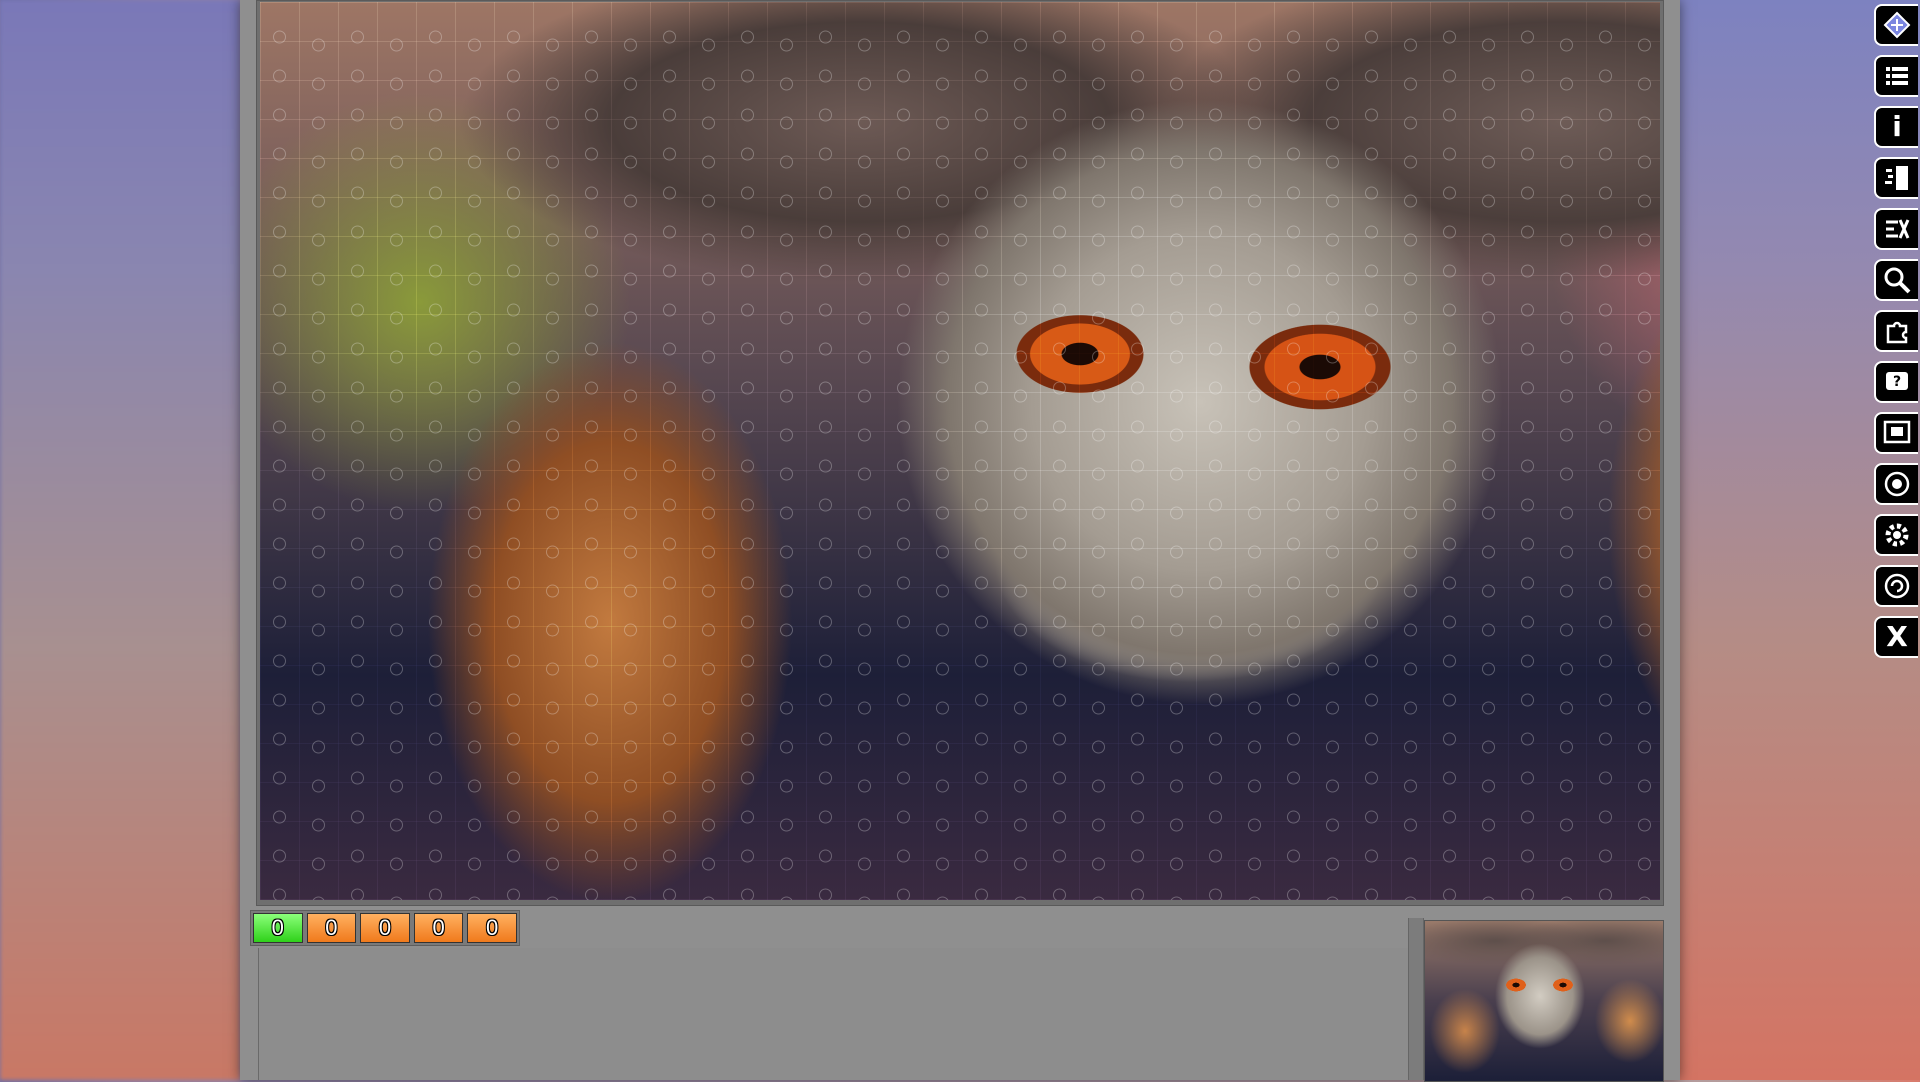 The image size is (1920, 1082). Describe the element at coordinates (438, 928) in the screenshot. I see `counter-4: 0` at that location.